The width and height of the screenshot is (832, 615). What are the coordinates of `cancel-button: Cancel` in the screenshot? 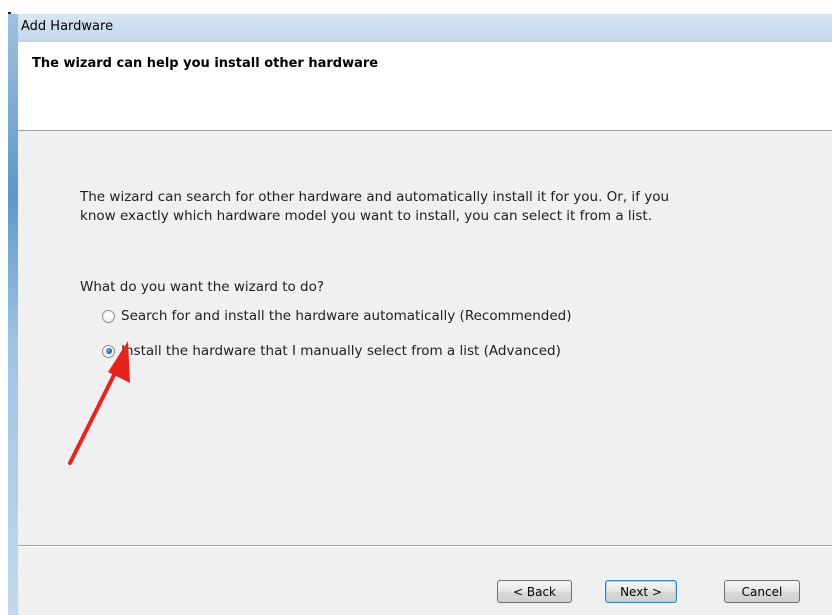 It's located at (762, 591).